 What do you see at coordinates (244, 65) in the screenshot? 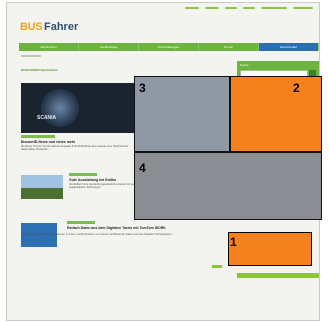
I see `search-title: Suche` at bounding box center [244, 65].